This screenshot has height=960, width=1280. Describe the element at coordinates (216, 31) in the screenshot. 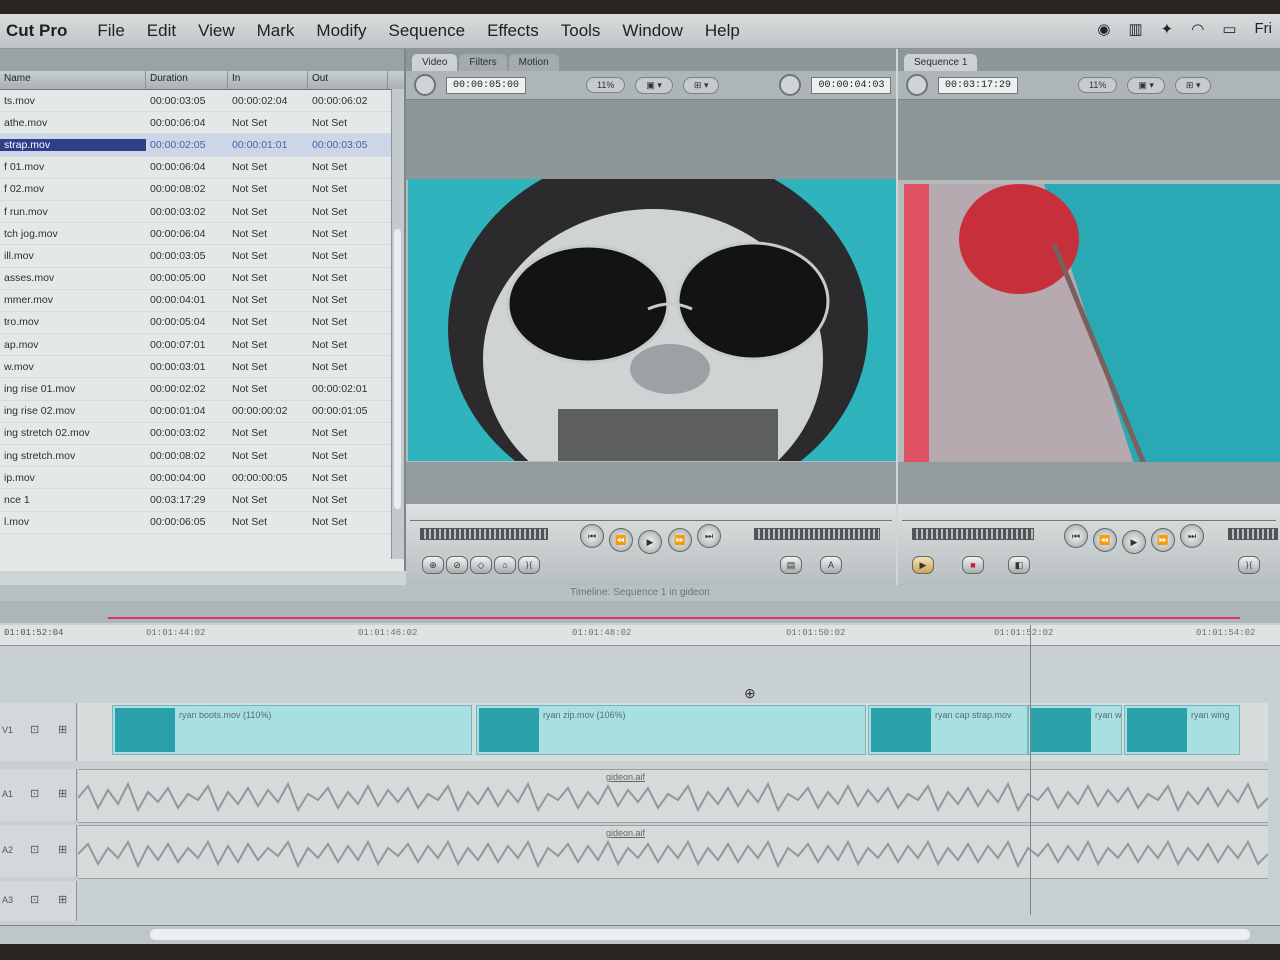

I see `menu-view: View` at that location.